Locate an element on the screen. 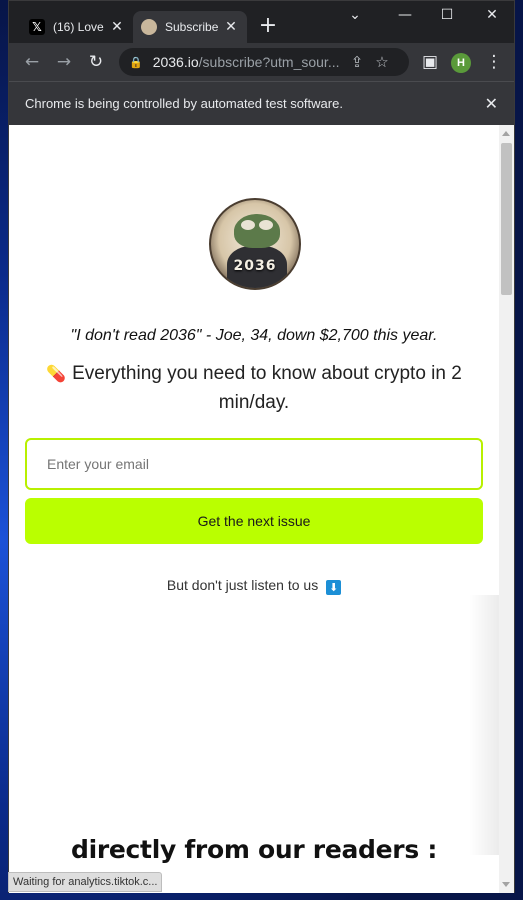  profile-avatar: H is located at coordinates (461, 63).